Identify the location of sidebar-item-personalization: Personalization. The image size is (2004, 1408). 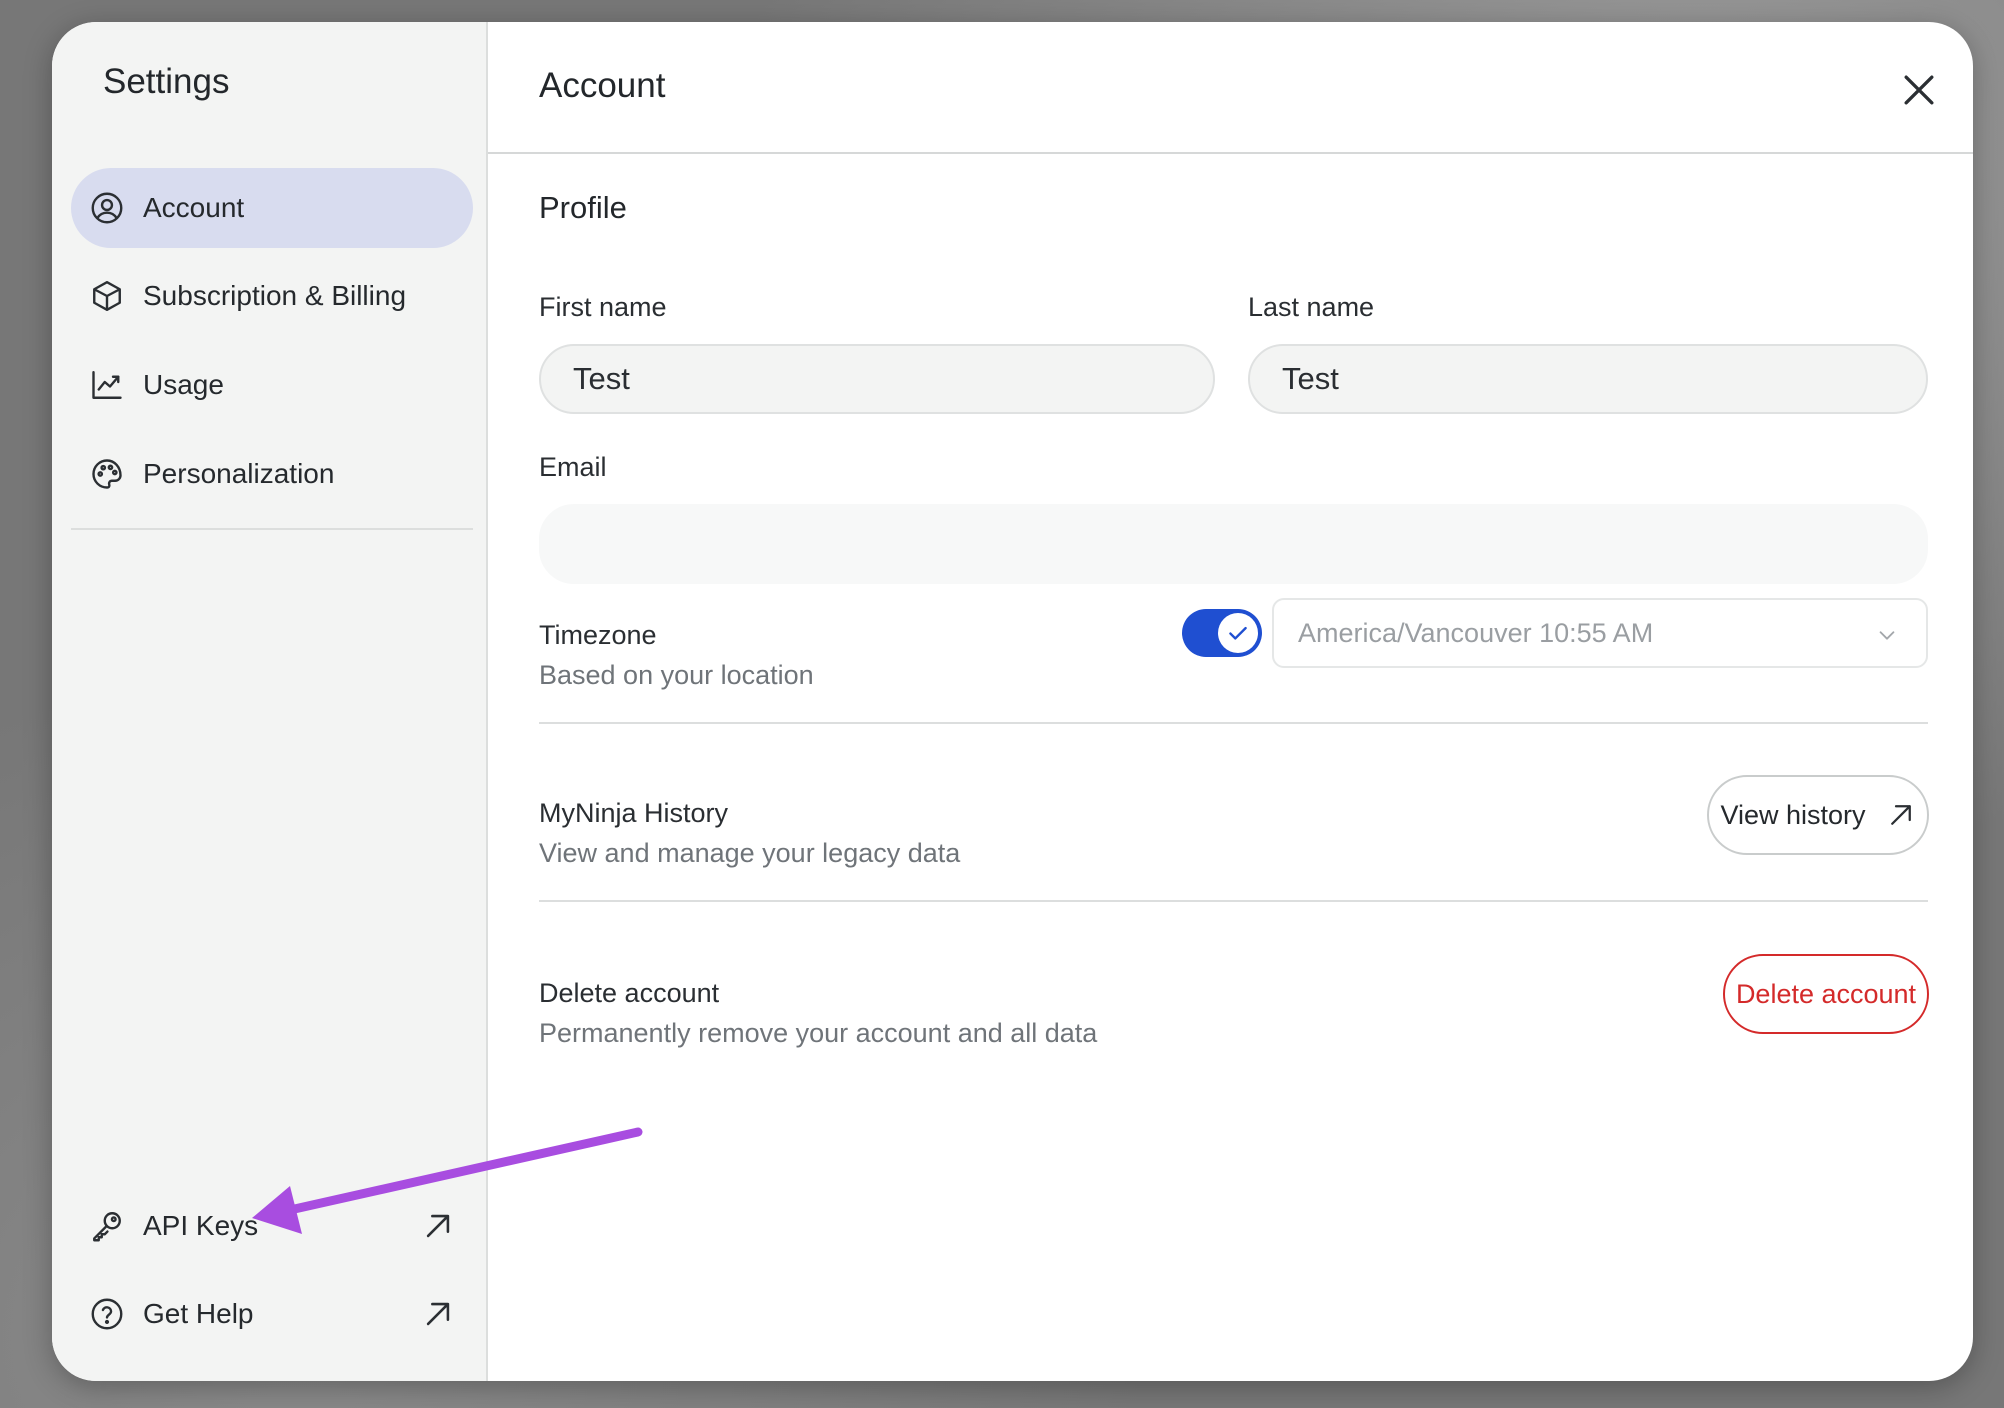
(272, 474).